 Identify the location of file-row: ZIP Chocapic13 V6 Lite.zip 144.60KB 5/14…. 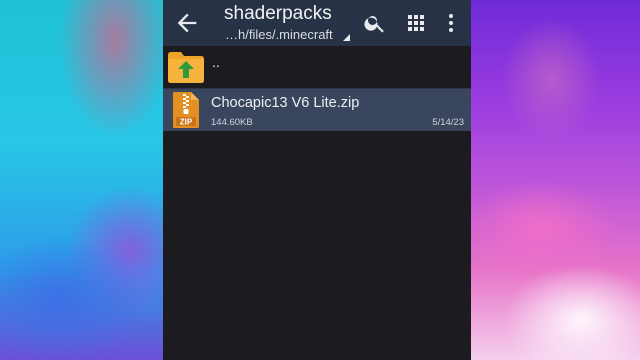
(317, 109).